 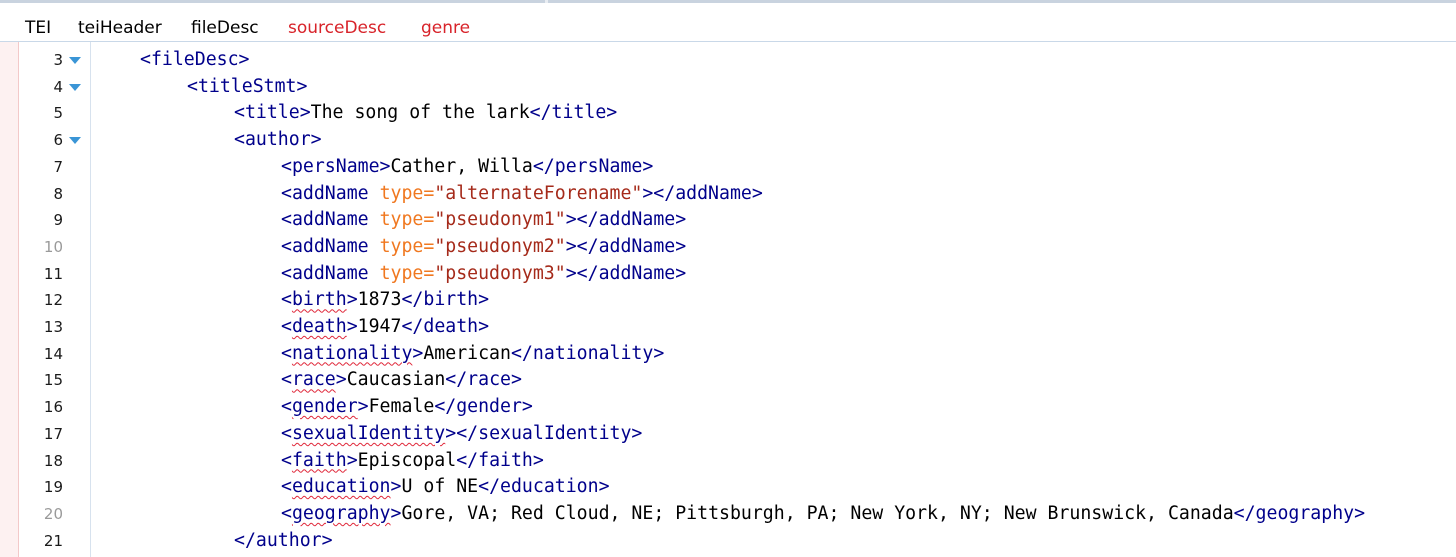 I want to click on xml-tag: </nationality>, so click(x=587, y=353).